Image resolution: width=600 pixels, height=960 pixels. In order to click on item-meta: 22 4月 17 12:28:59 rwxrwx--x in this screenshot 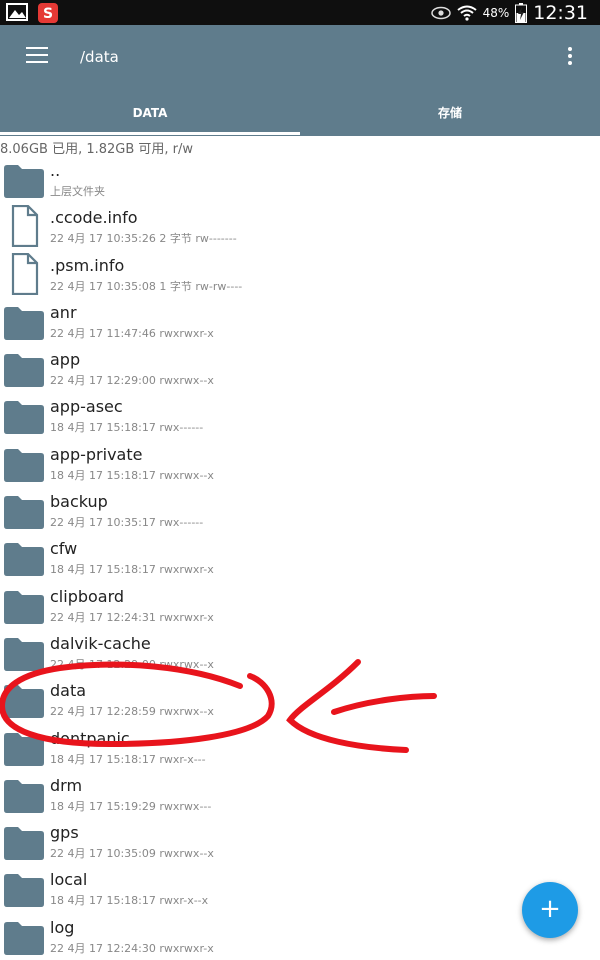, I will do `click(132, 712)`.